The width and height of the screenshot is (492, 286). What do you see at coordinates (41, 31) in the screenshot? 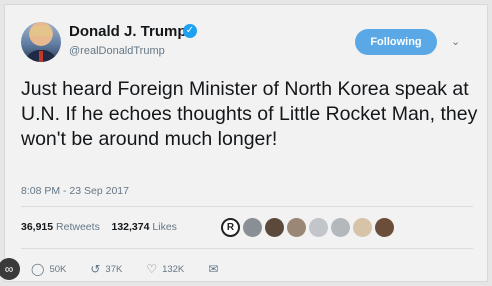
I see `avatar-hair` at bounding box center [41, 31].